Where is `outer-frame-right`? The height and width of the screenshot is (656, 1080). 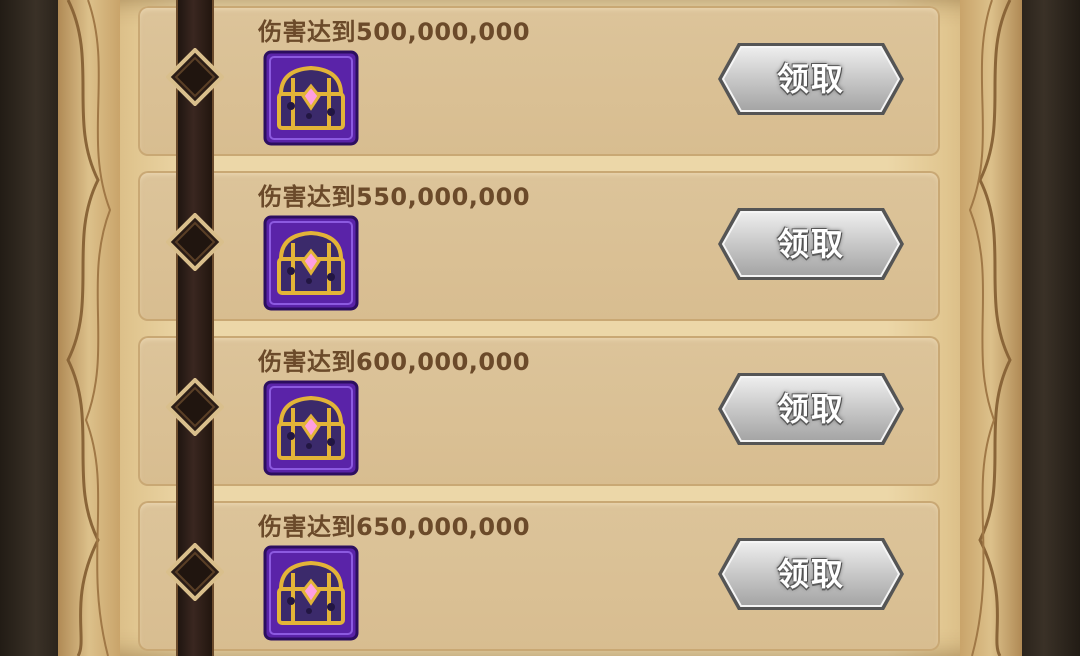
outer-frame-right is located at coordinates (1050, 328).